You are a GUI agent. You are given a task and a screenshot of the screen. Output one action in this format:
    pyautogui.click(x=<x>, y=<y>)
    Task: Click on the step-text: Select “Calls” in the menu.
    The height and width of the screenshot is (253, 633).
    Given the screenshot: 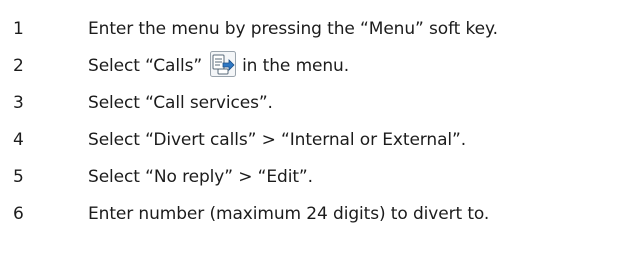 What is the action you would take?
    pyautogui.click(x=219, y=65)
    